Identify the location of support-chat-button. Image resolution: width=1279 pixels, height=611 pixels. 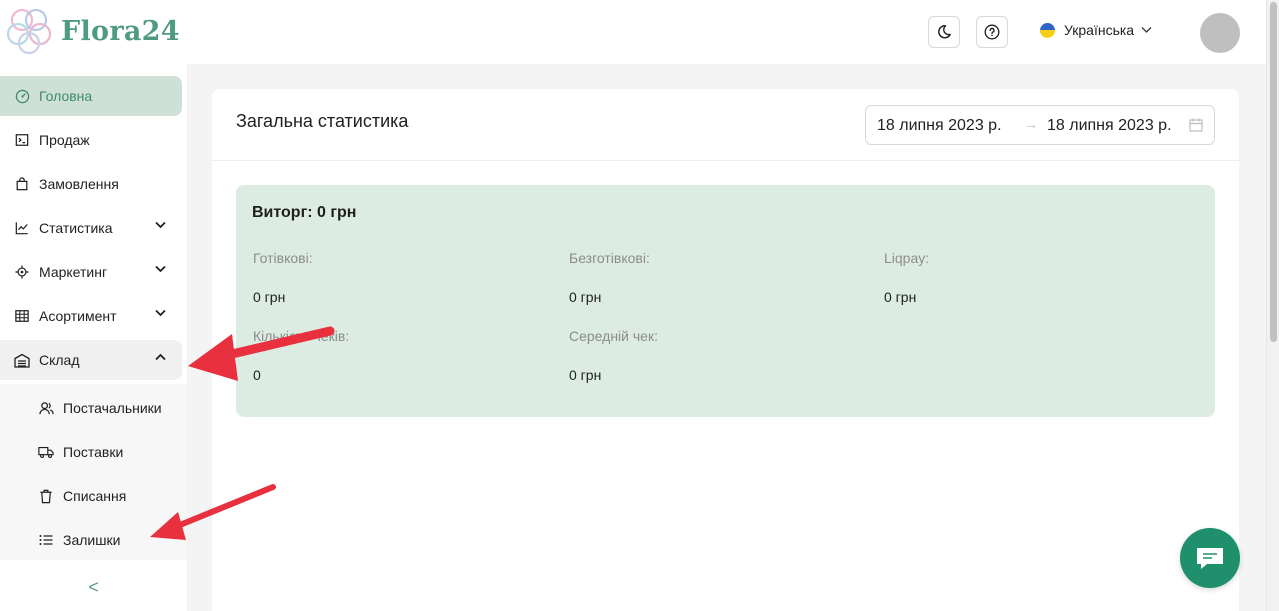
(1210, 558).